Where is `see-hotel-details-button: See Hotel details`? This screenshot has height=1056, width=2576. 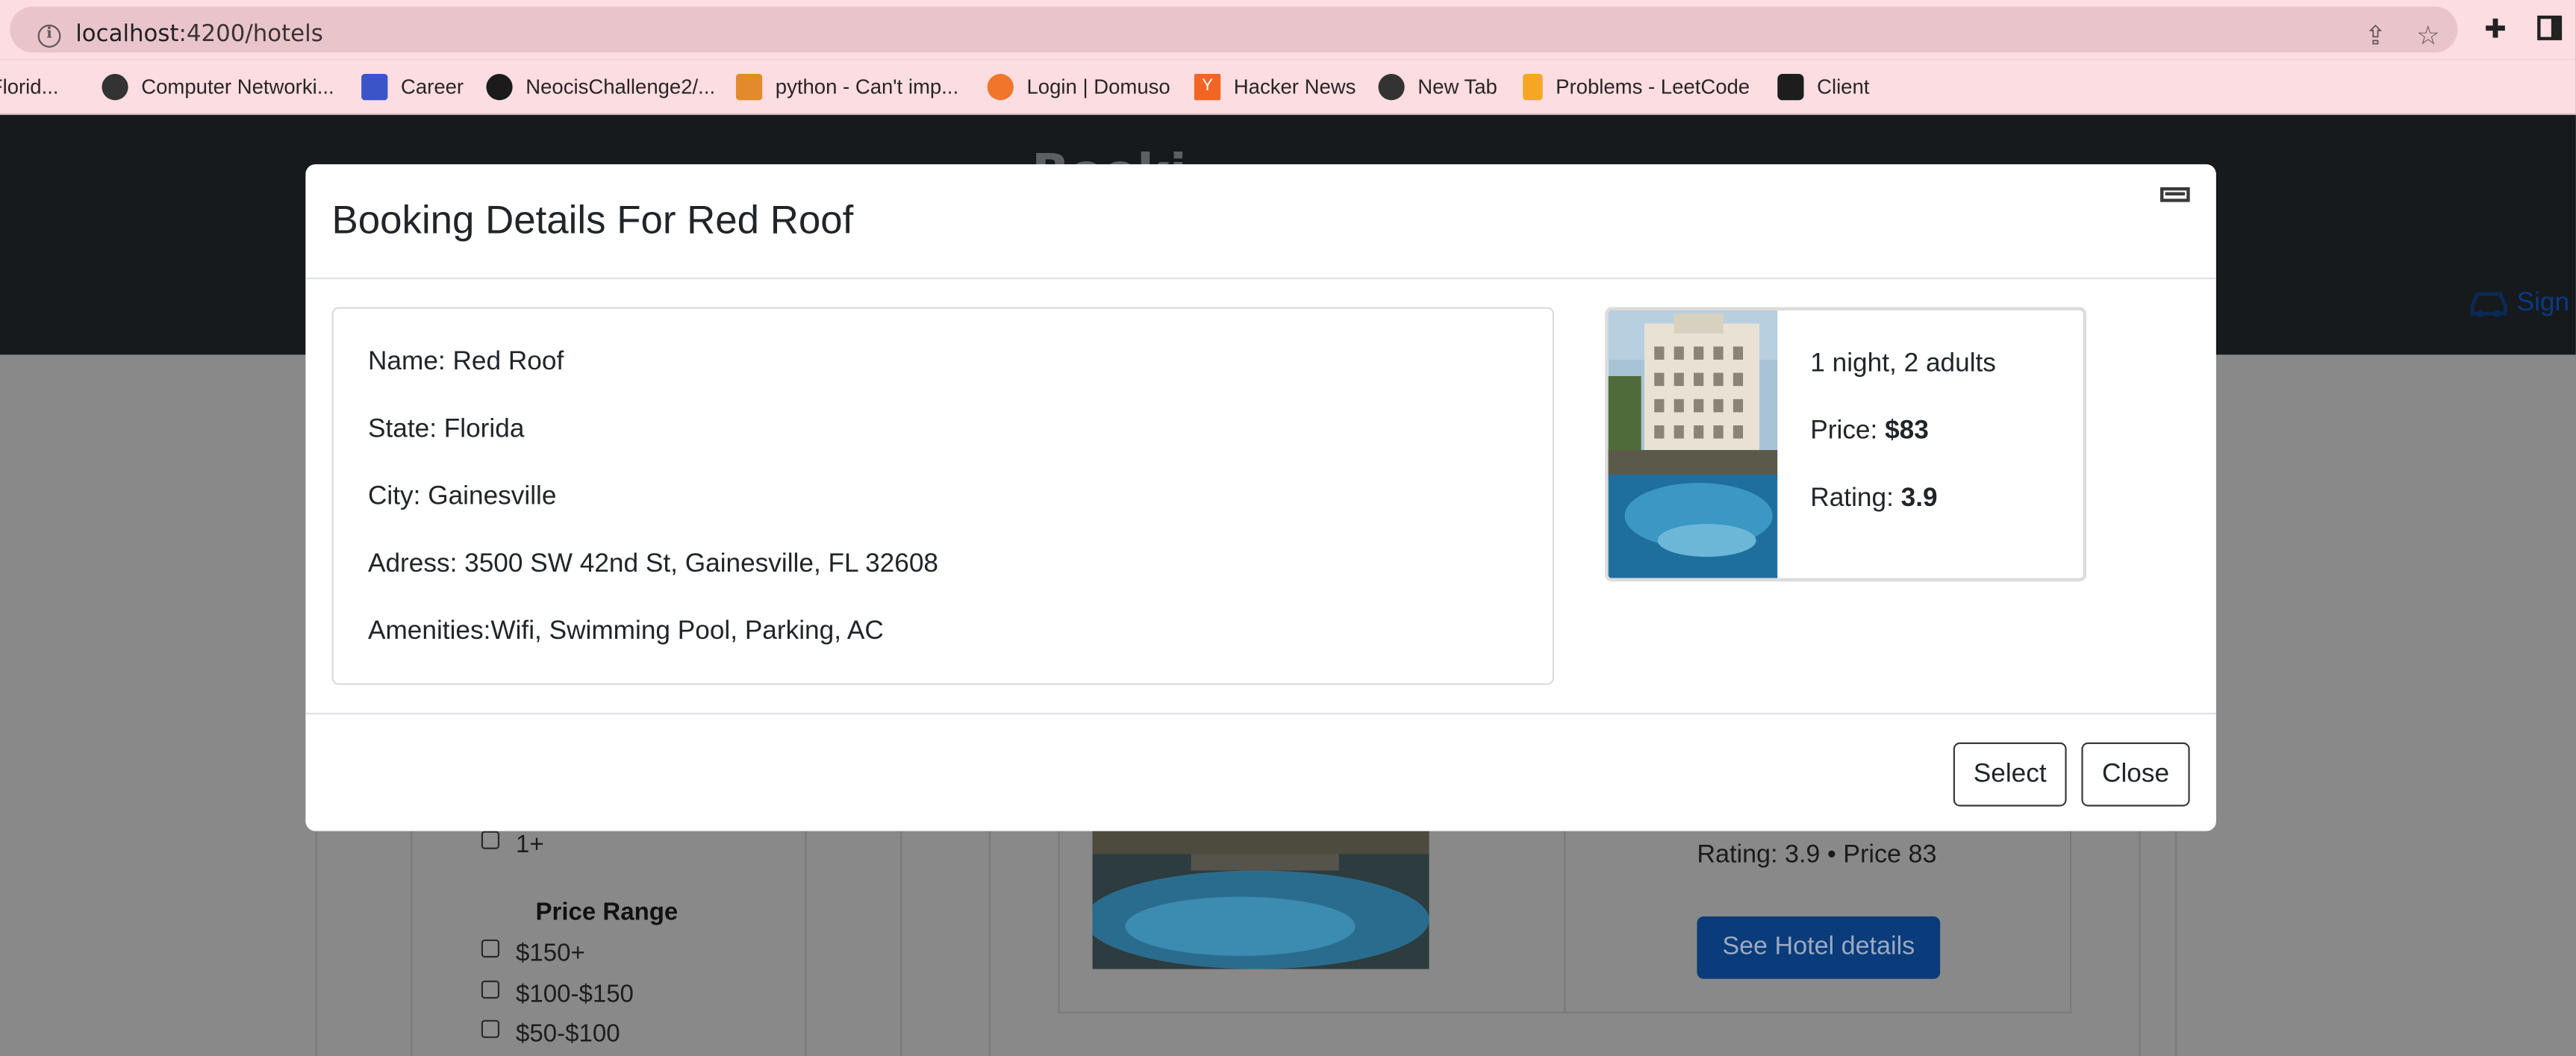
see-hotel-details-button: See Hotel details is located at coordinates (1819, 947).